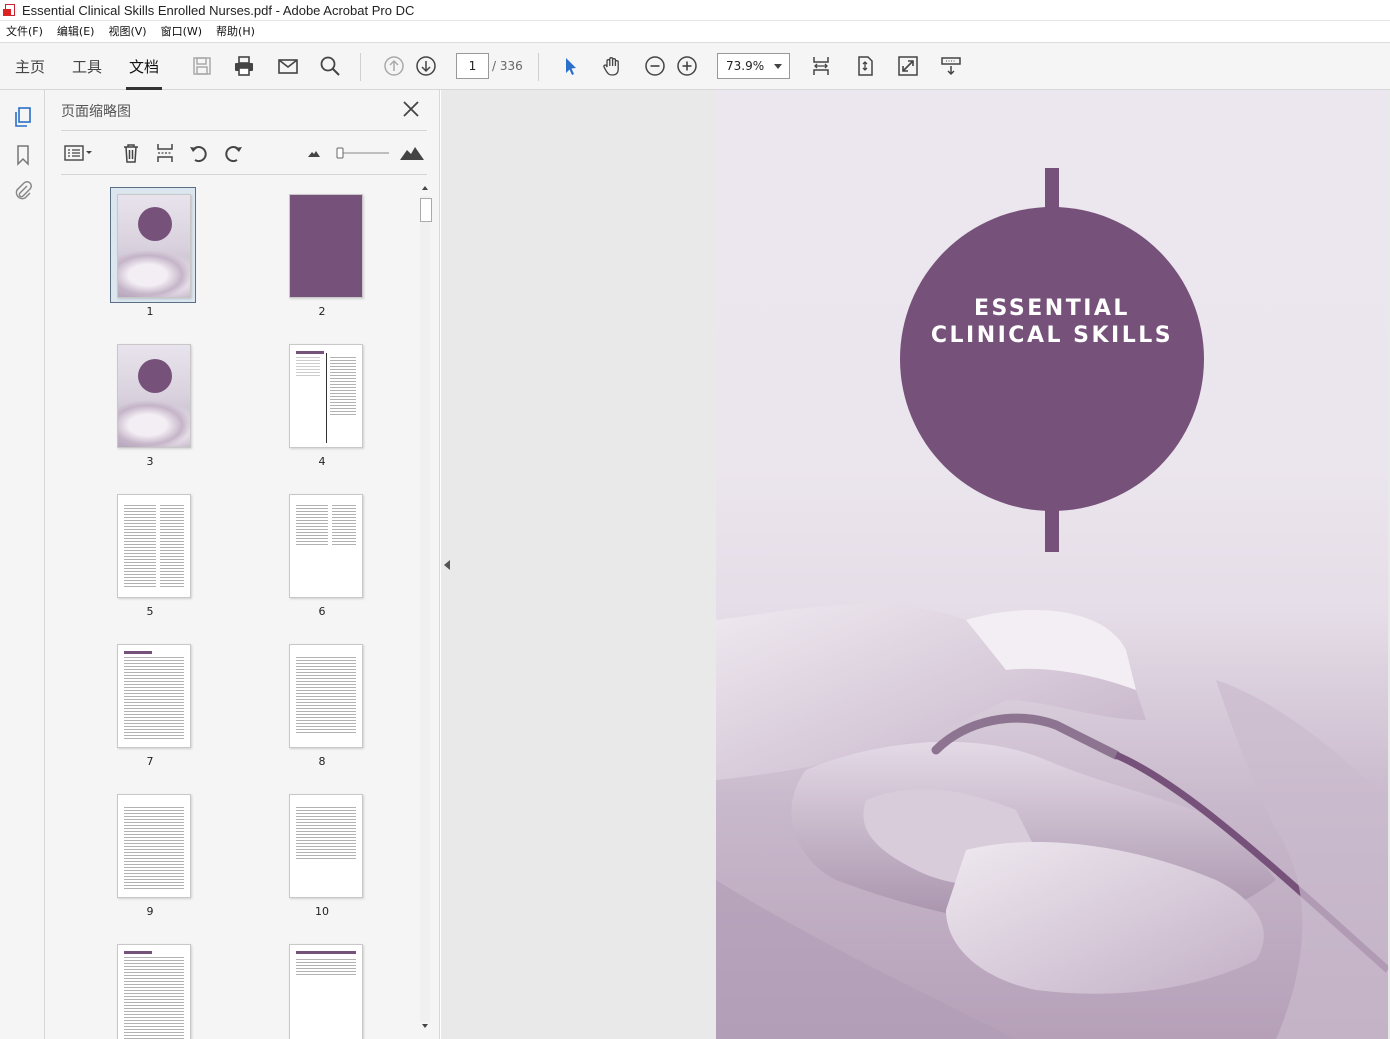  I want to click on rotate-right-icon, so click(233, 153).